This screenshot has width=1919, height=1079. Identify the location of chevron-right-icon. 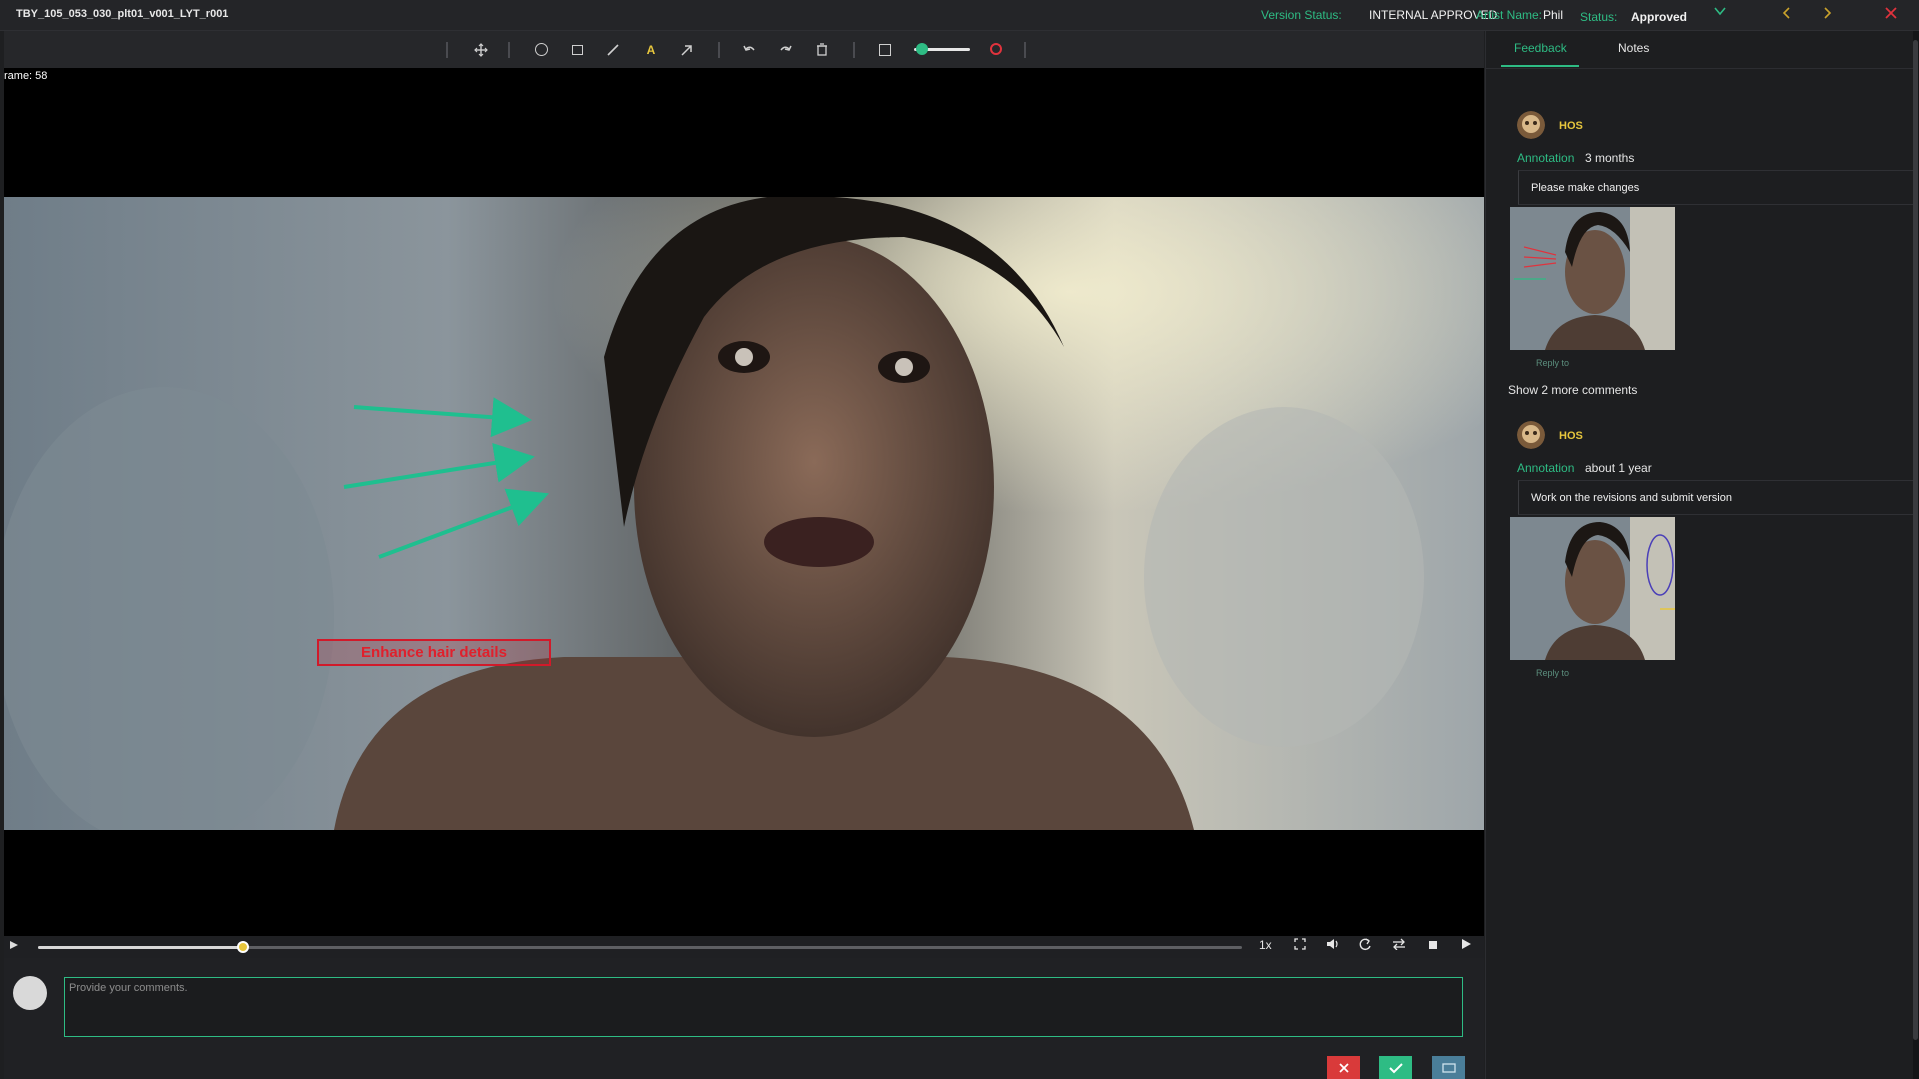
(1827, 14).